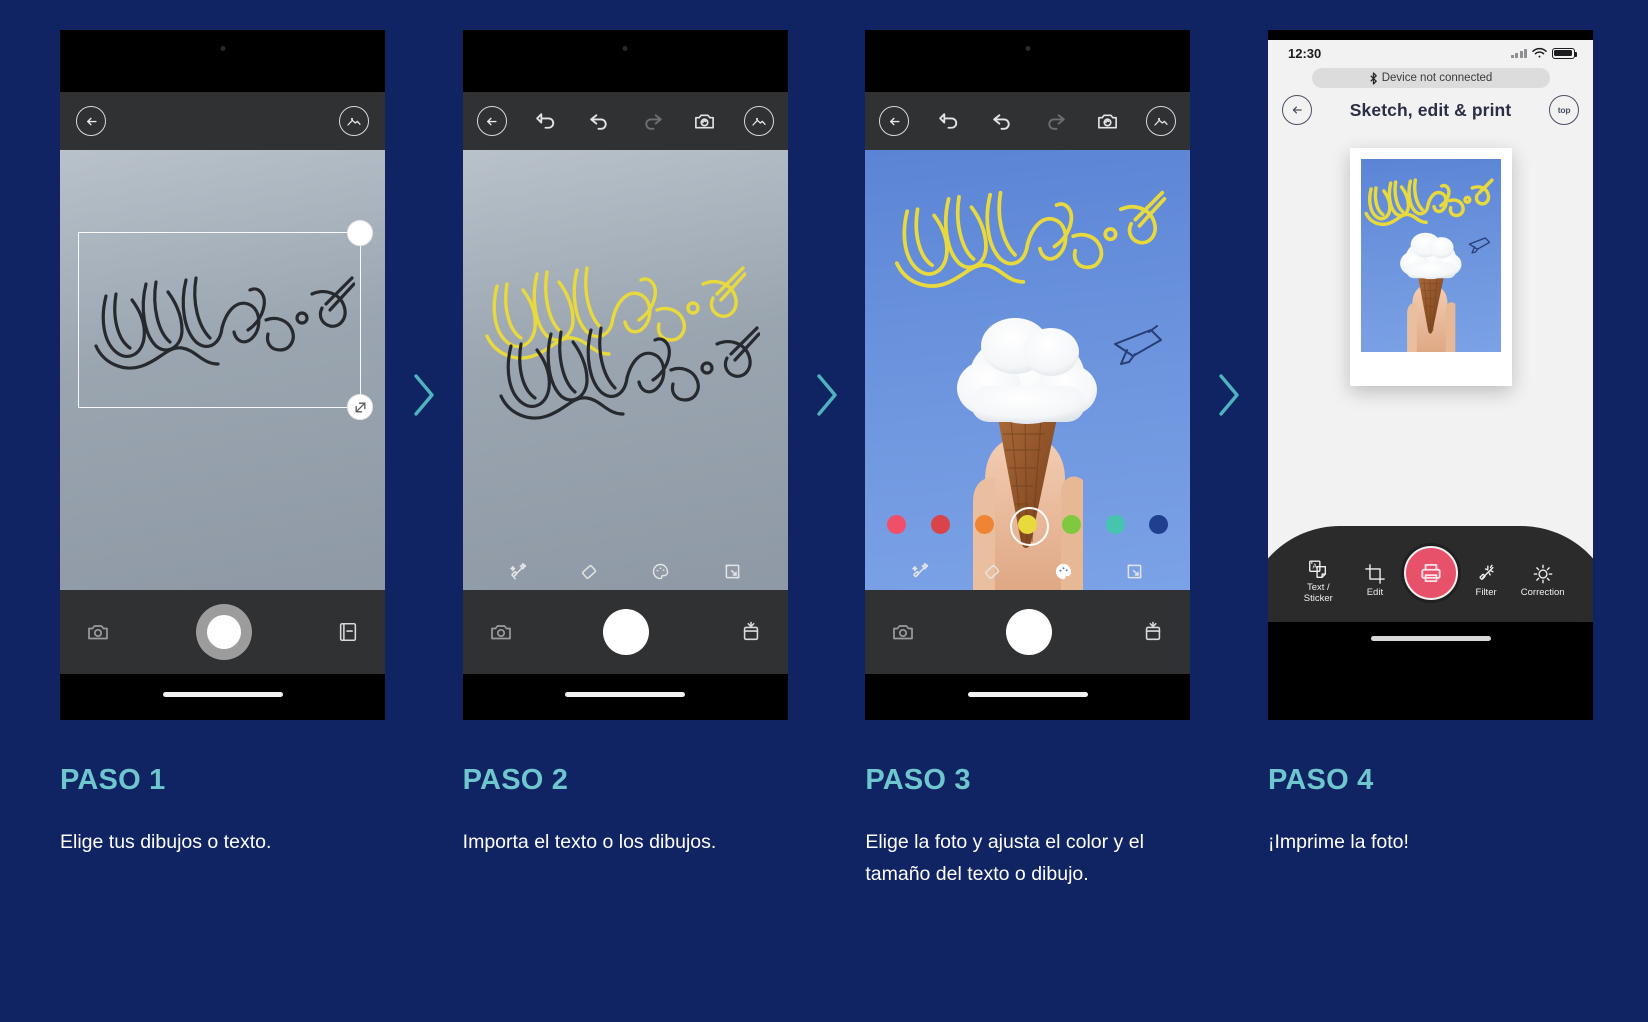 The height and width of the screenshot is (1022, 1648). I want to click on correction-button: Correction, so click(1543, 581).